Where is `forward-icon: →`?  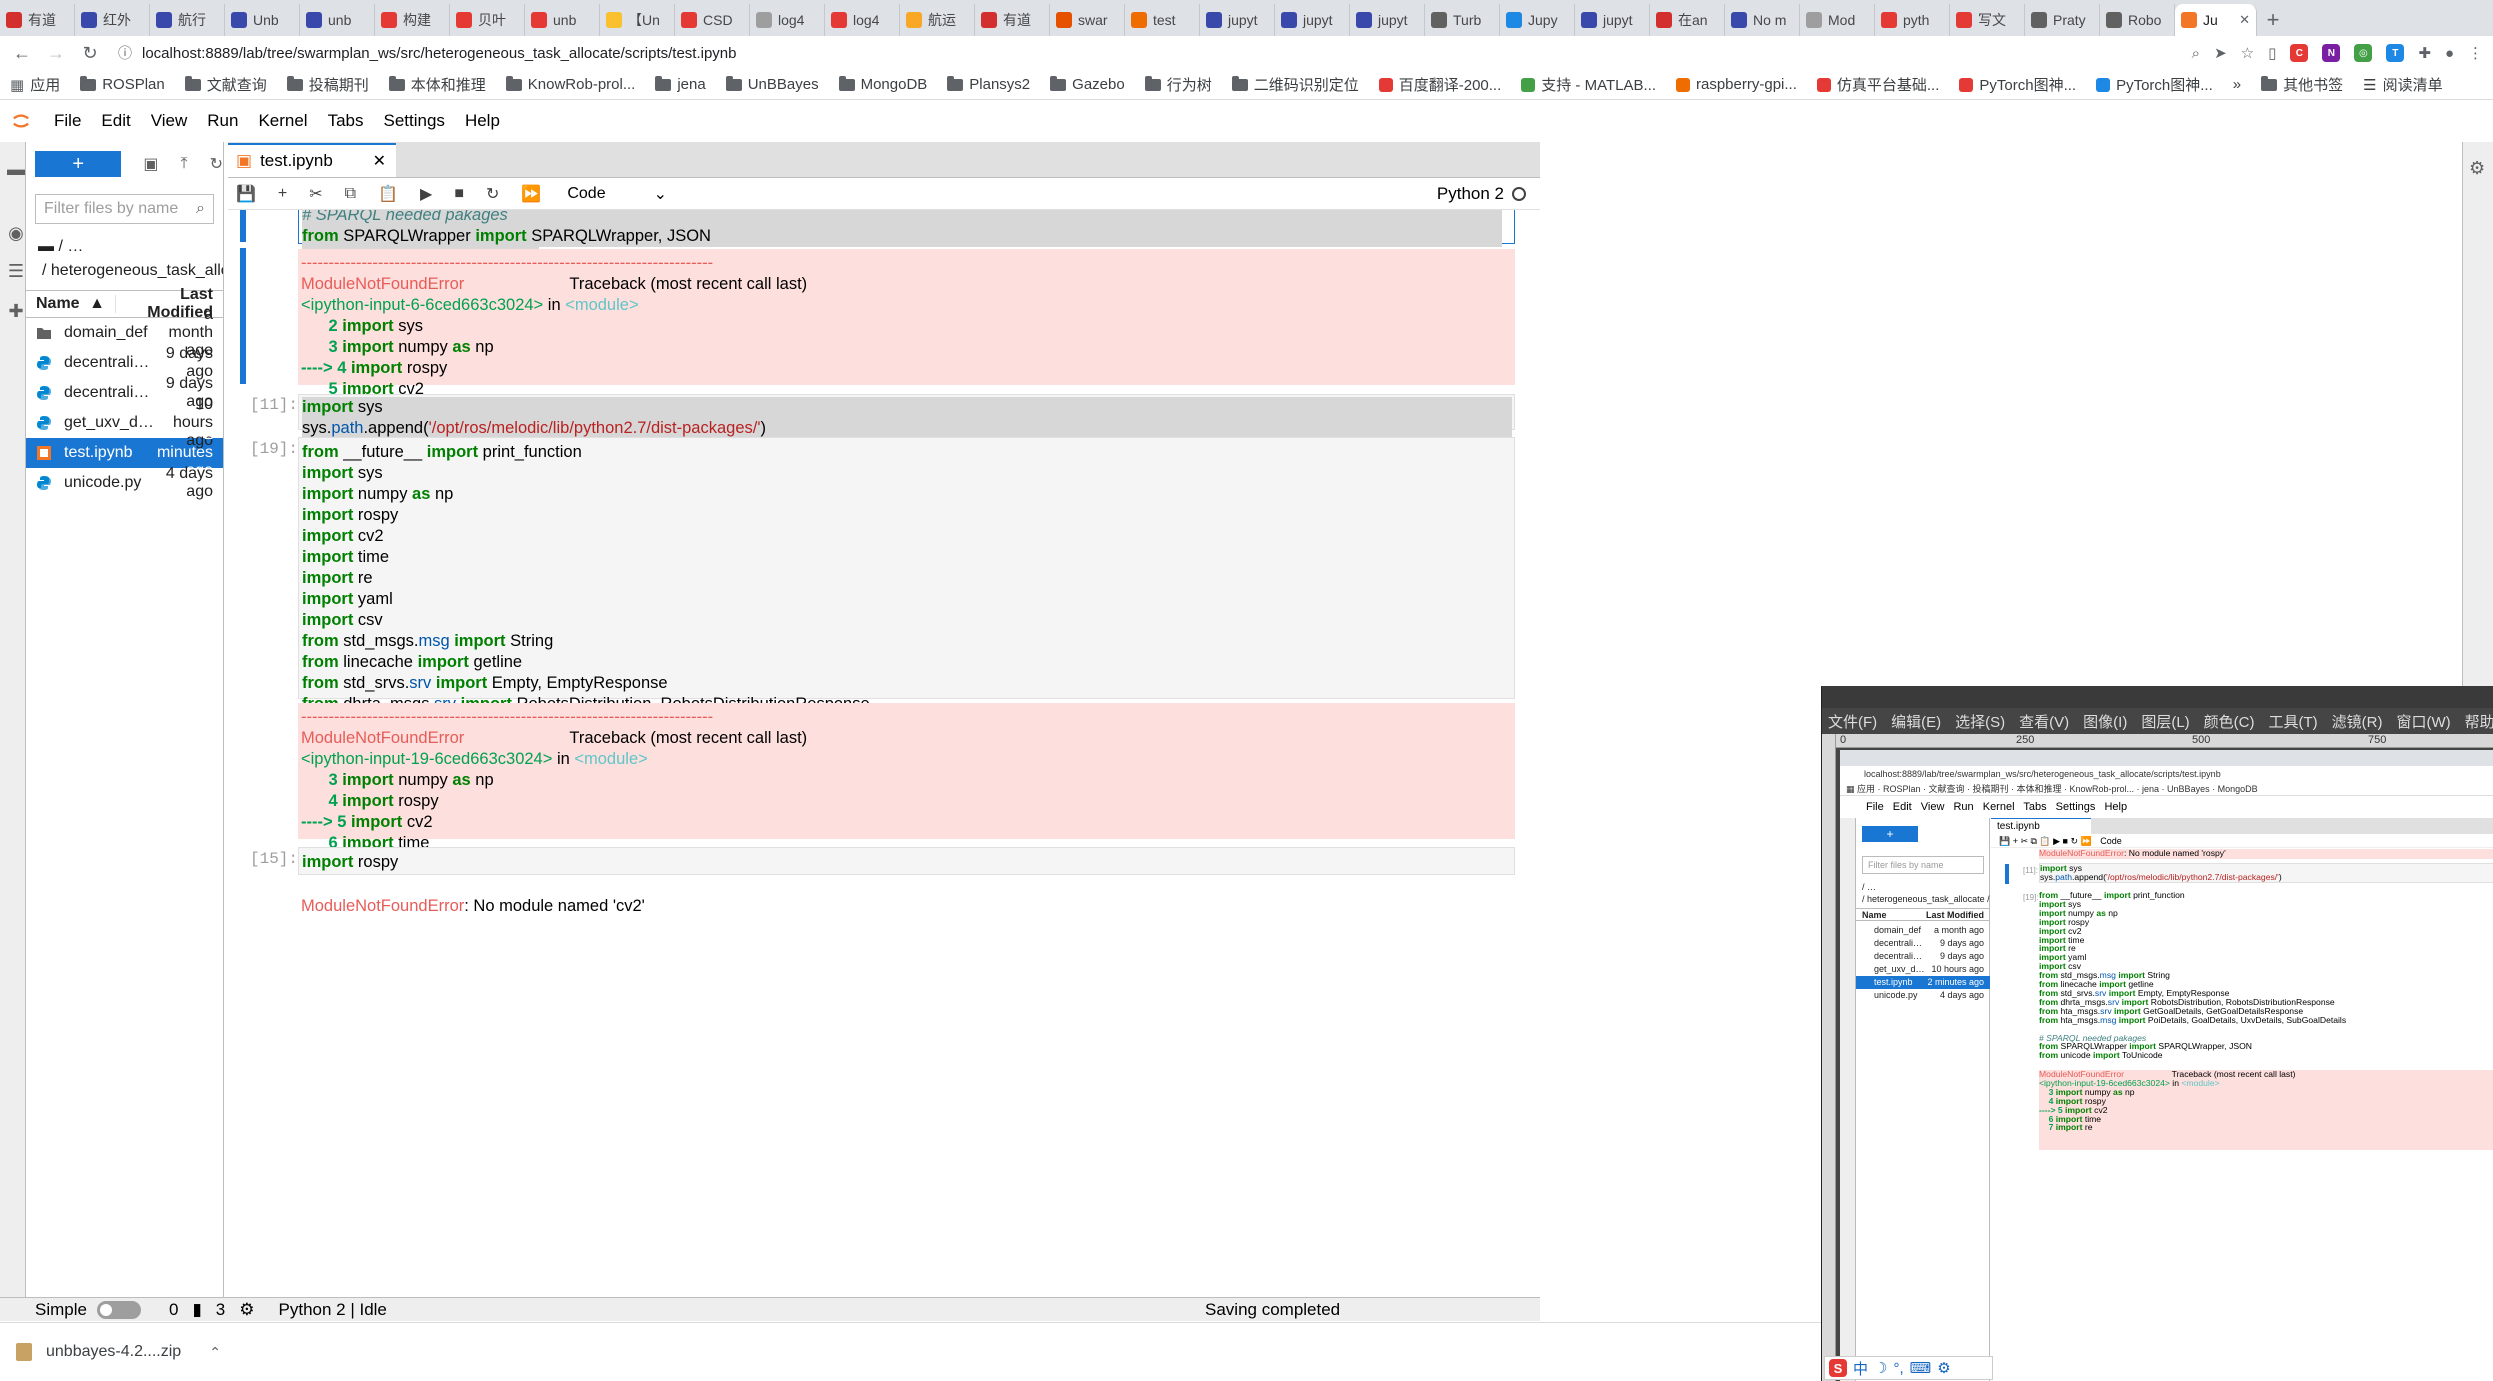
forward-icon: → is located at coordinates (56, 53).